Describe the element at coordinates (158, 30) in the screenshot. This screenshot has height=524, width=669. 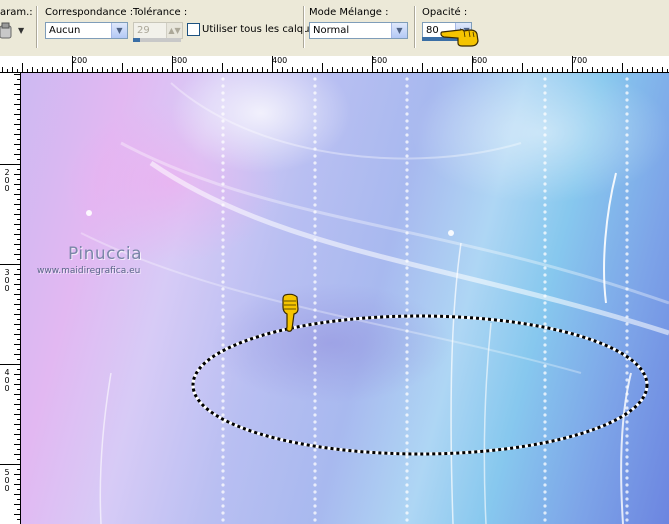
I see `tolerance-spinbox: 29 ▲▼` at that location.